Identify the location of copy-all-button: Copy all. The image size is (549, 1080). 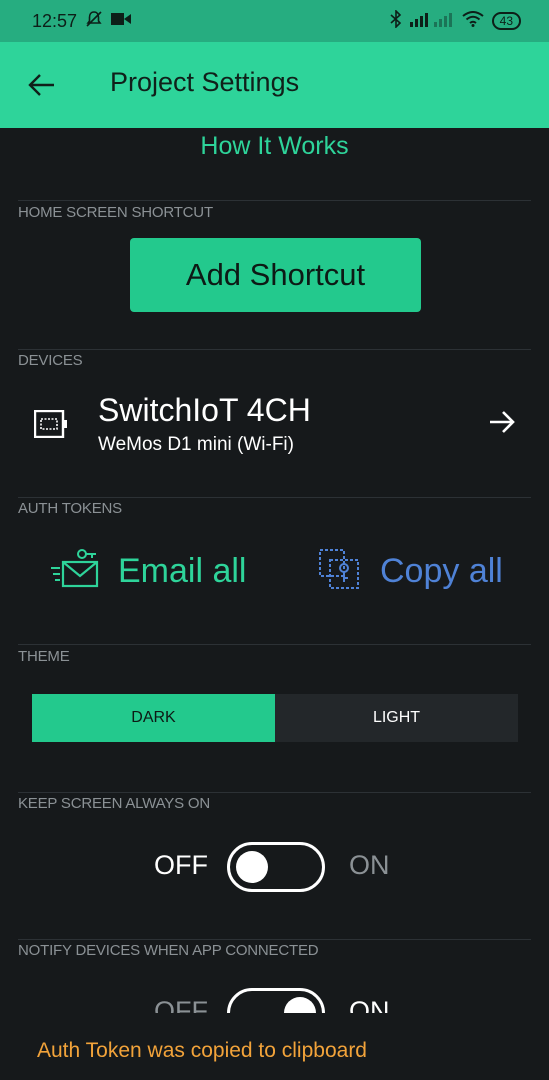
(410, 571).